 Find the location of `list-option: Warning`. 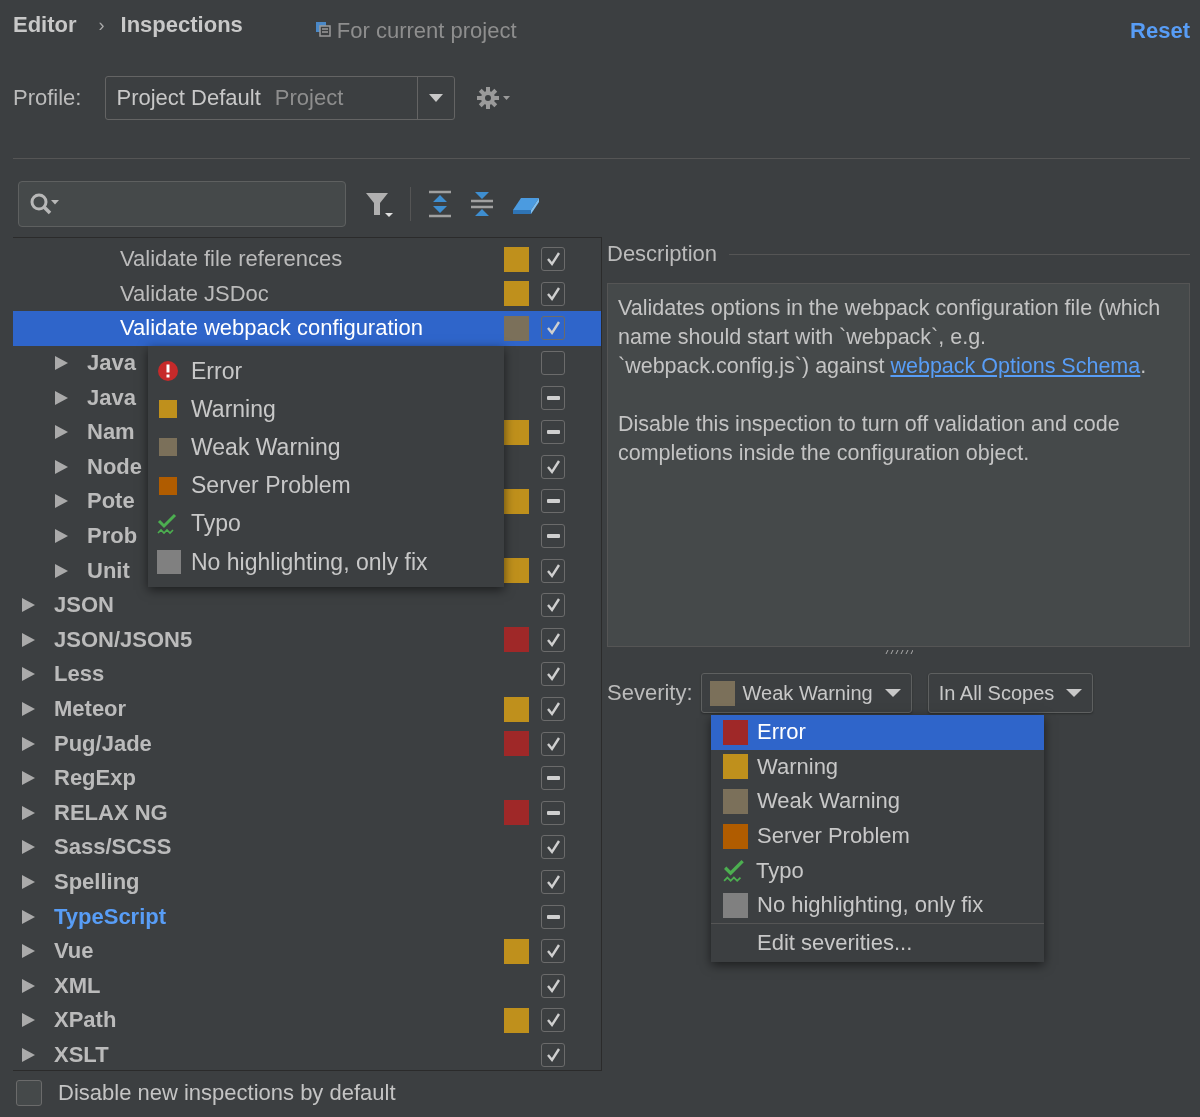

list-option: Warning is located at coordinates (877, 767).